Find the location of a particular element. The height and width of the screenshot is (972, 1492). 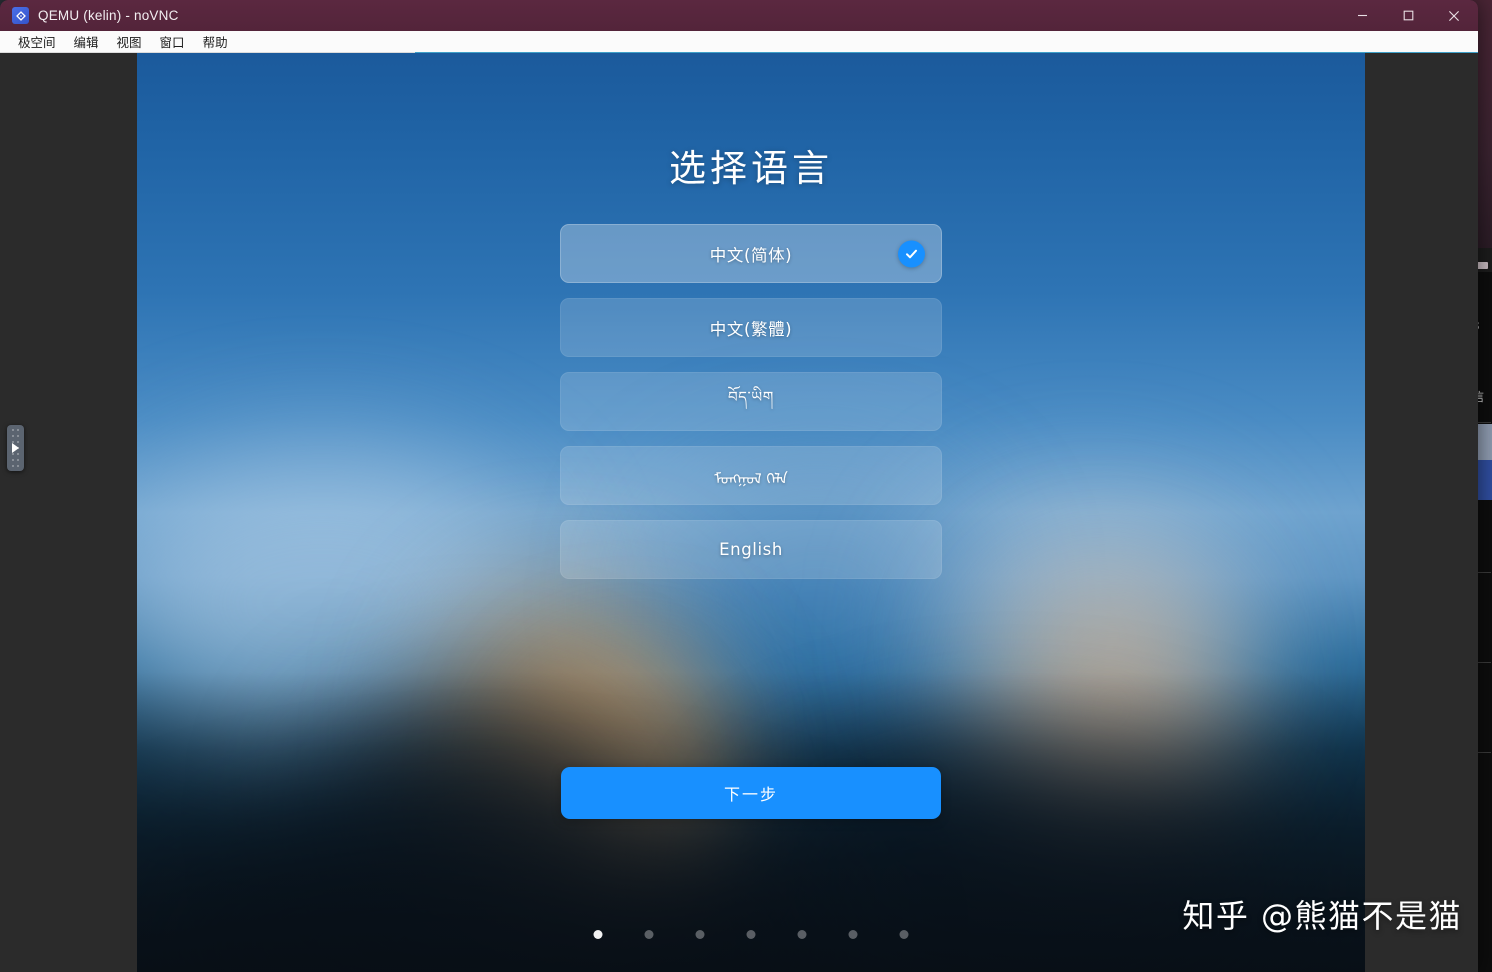

language-option-label: ᠮᠣᠩᠭᠣᠯ ᠬᠡᠯᠡ is located at coordinates (751, 478).